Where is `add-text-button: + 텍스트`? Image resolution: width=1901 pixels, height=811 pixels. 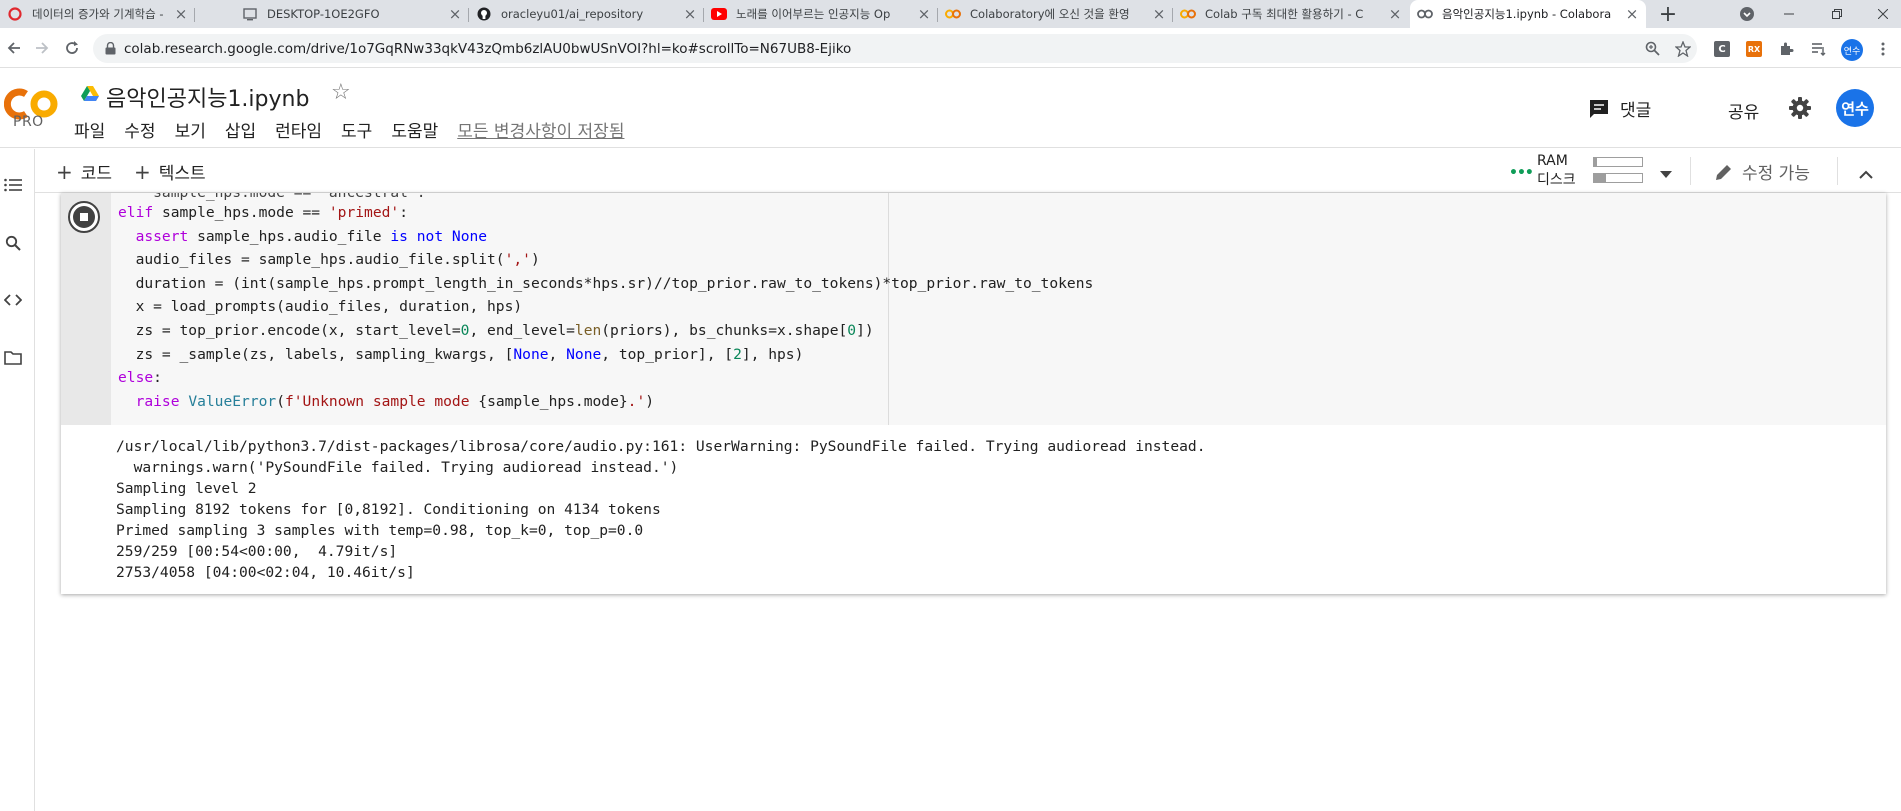 add-text-button: + 텍스트 is located at coordinates (170, 172).